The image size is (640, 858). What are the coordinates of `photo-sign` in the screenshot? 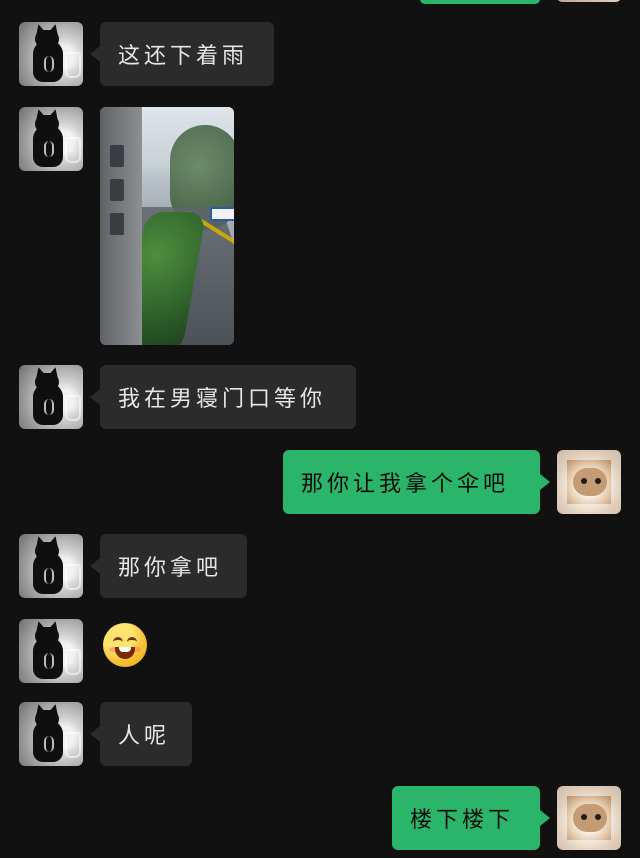 It's located at (222, 214).